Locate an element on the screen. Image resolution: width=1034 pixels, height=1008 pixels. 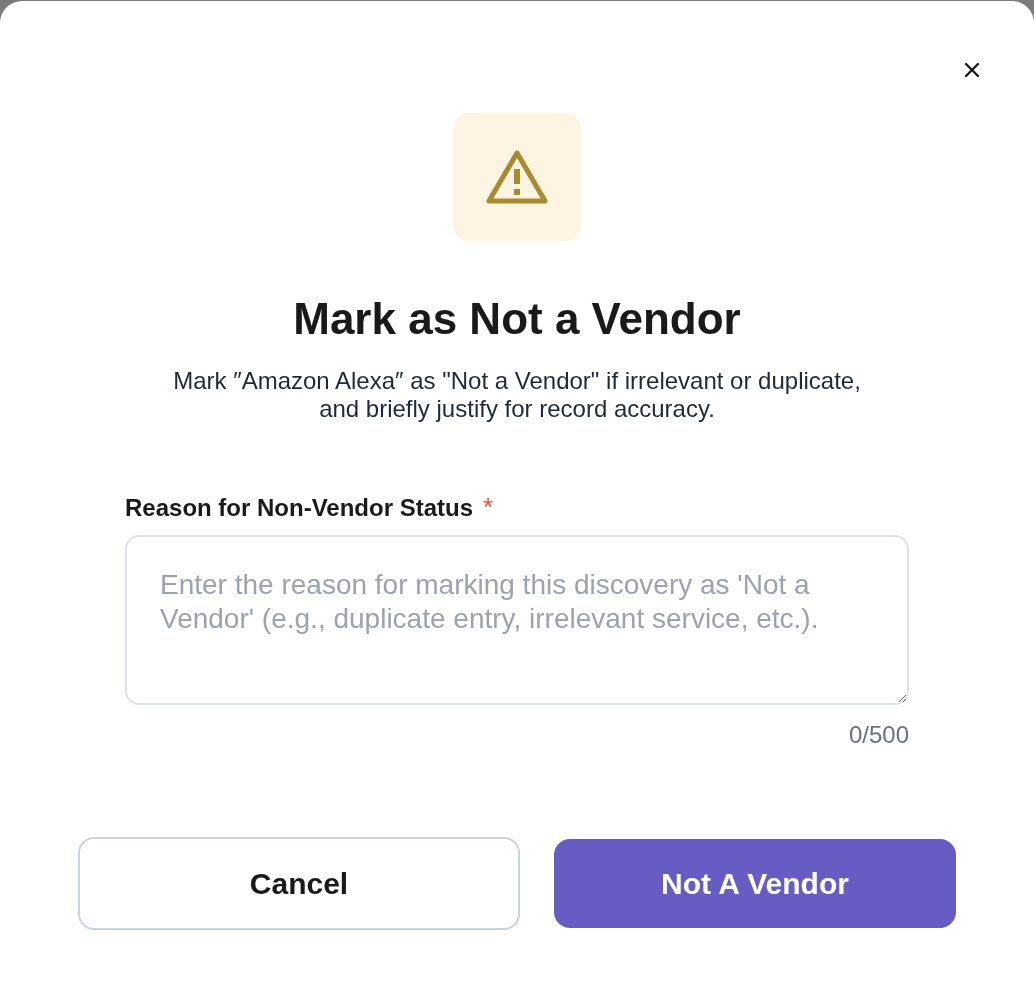
dialog-title: Mark as Not a Vendor is located at coordinates (517, 319).